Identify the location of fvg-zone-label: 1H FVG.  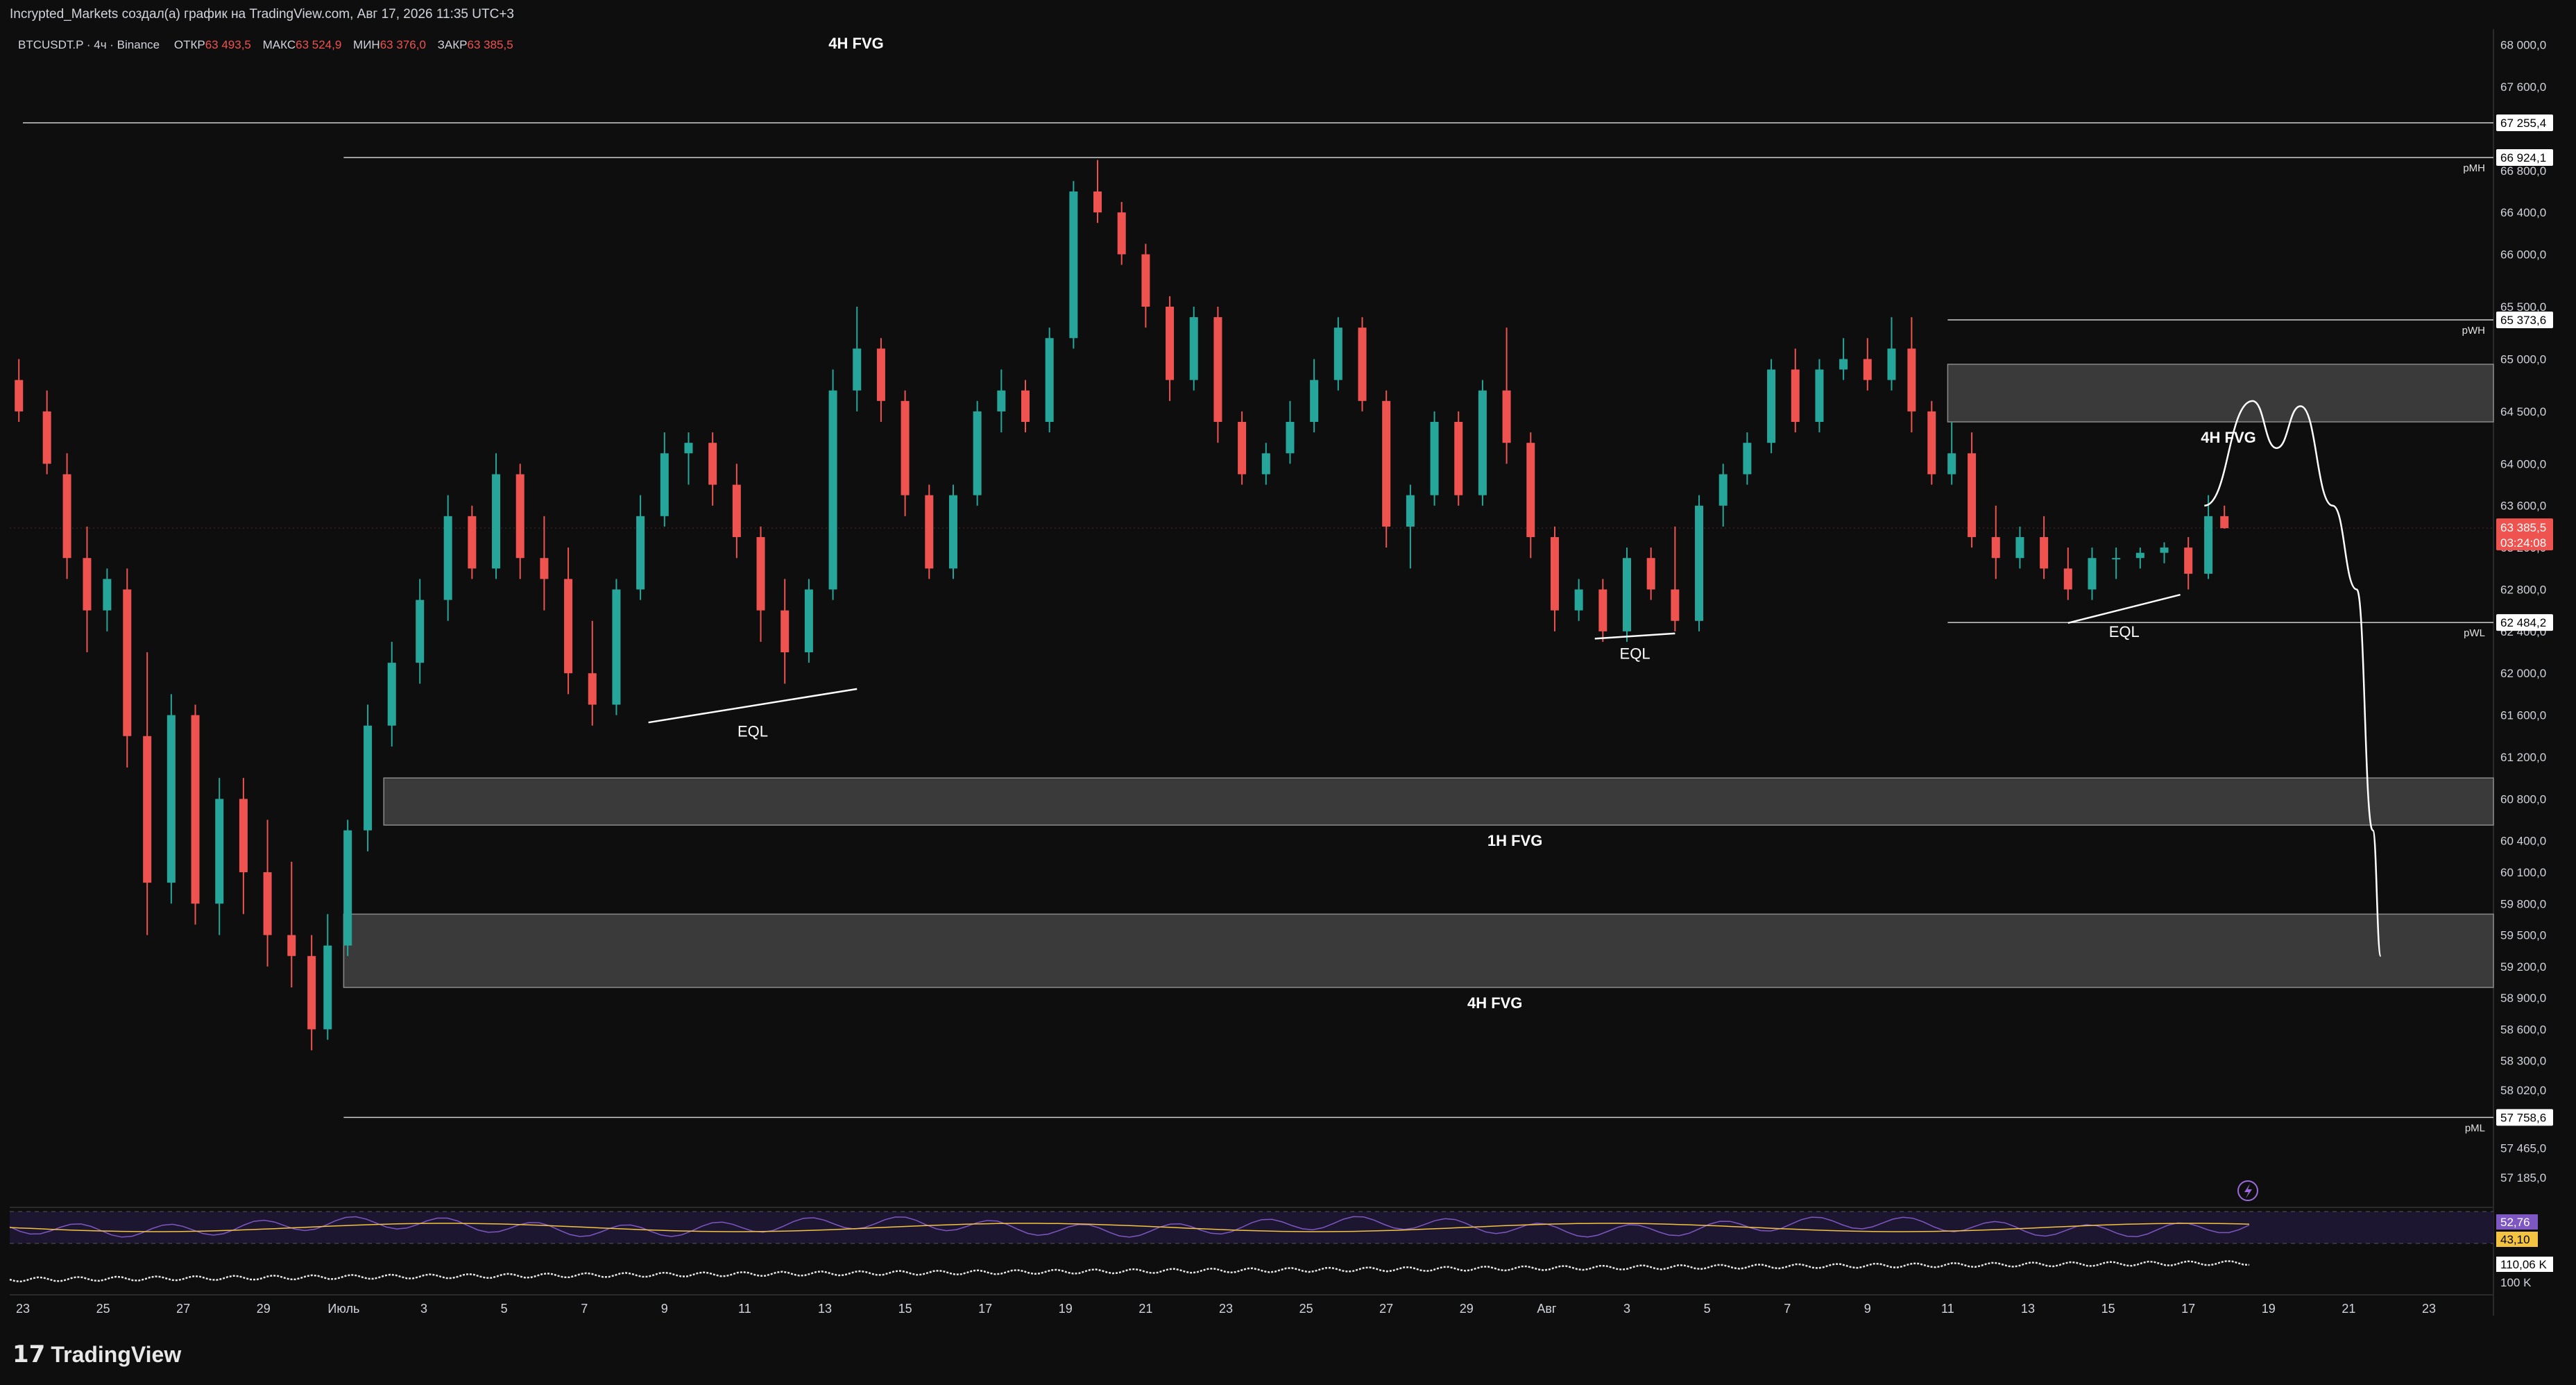
(1514, 841).